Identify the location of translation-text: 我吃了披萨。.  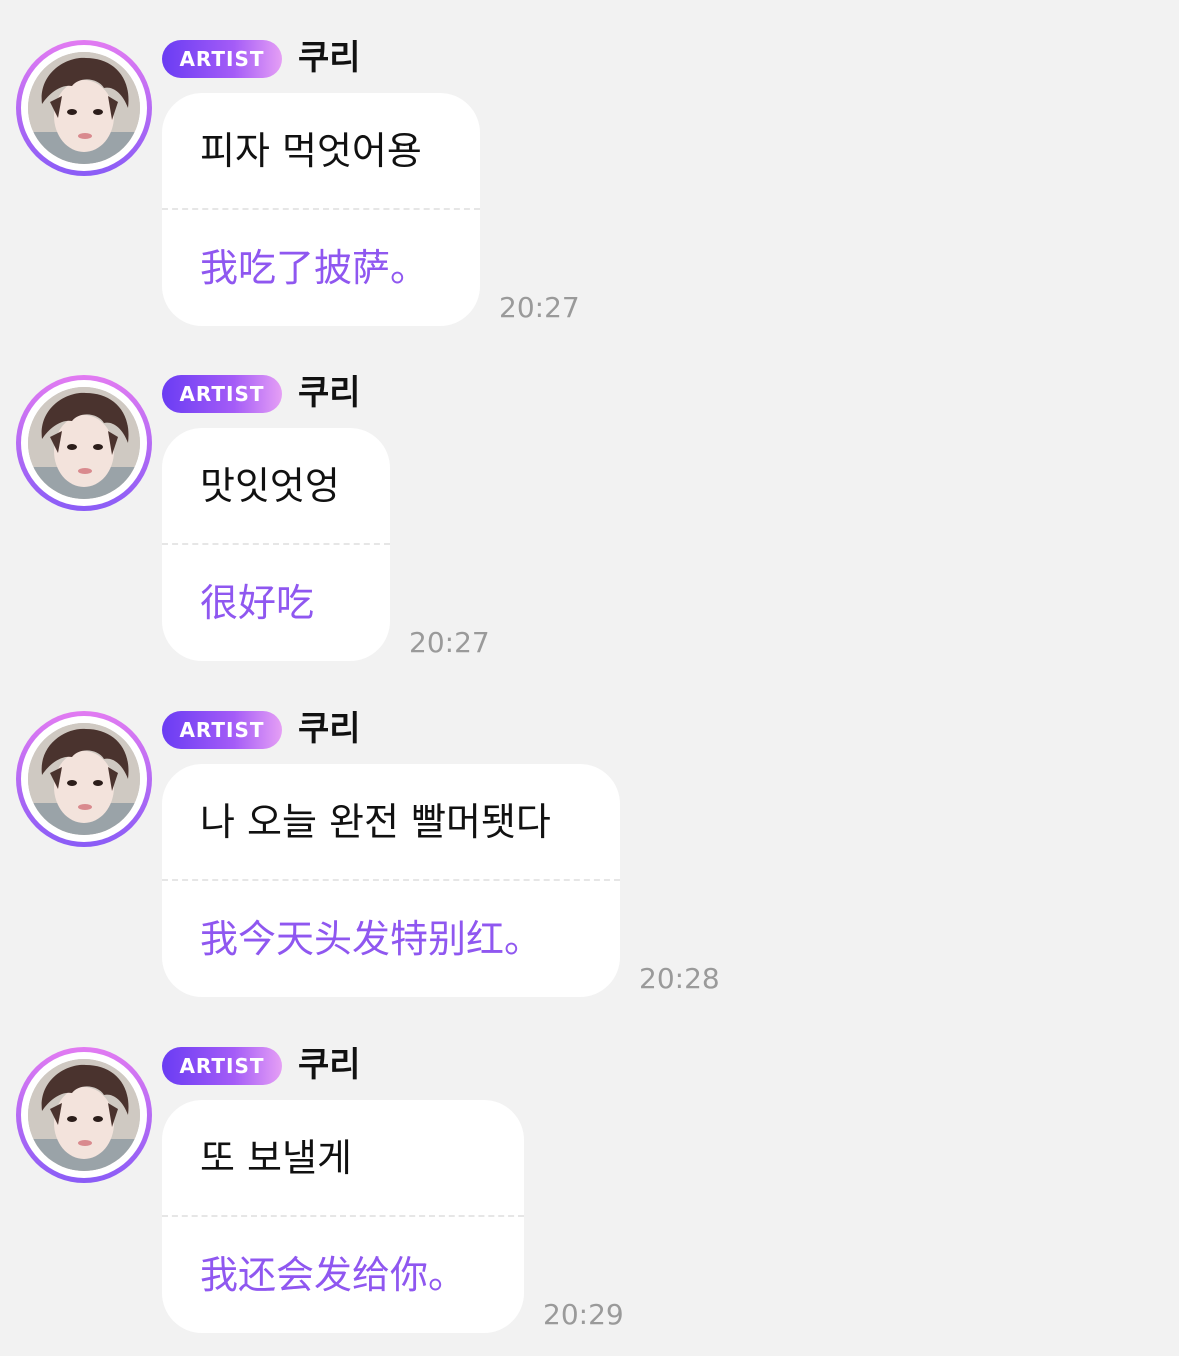
(314, 268).